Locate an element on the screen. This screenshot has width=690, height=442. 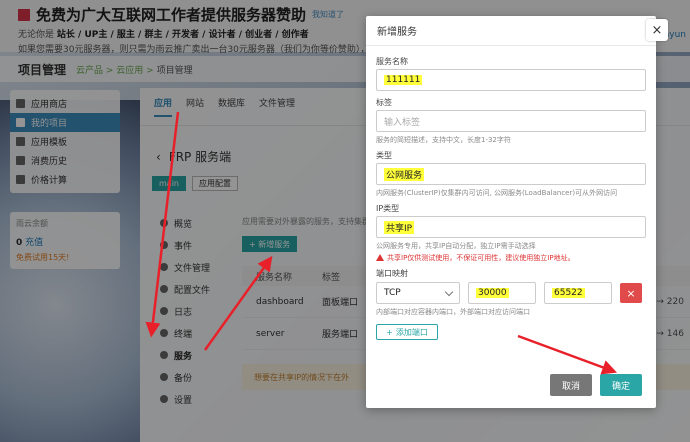
ip-type-help: 公网服务专用，共享IP自动分配，独立IP需手动选择 is located at coordinates (456, 246).